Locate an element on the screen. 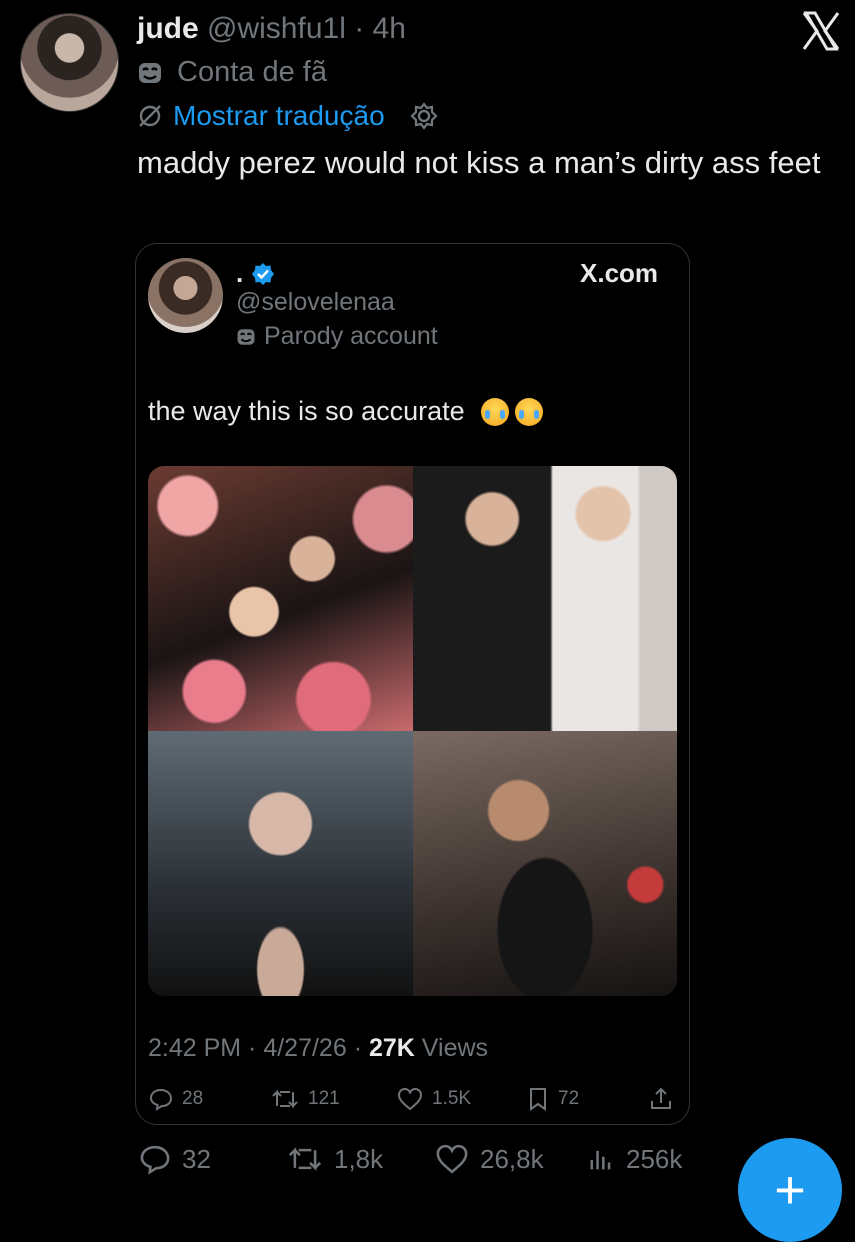  repost-button: 1,8k is located at coordinates (334, 1159).